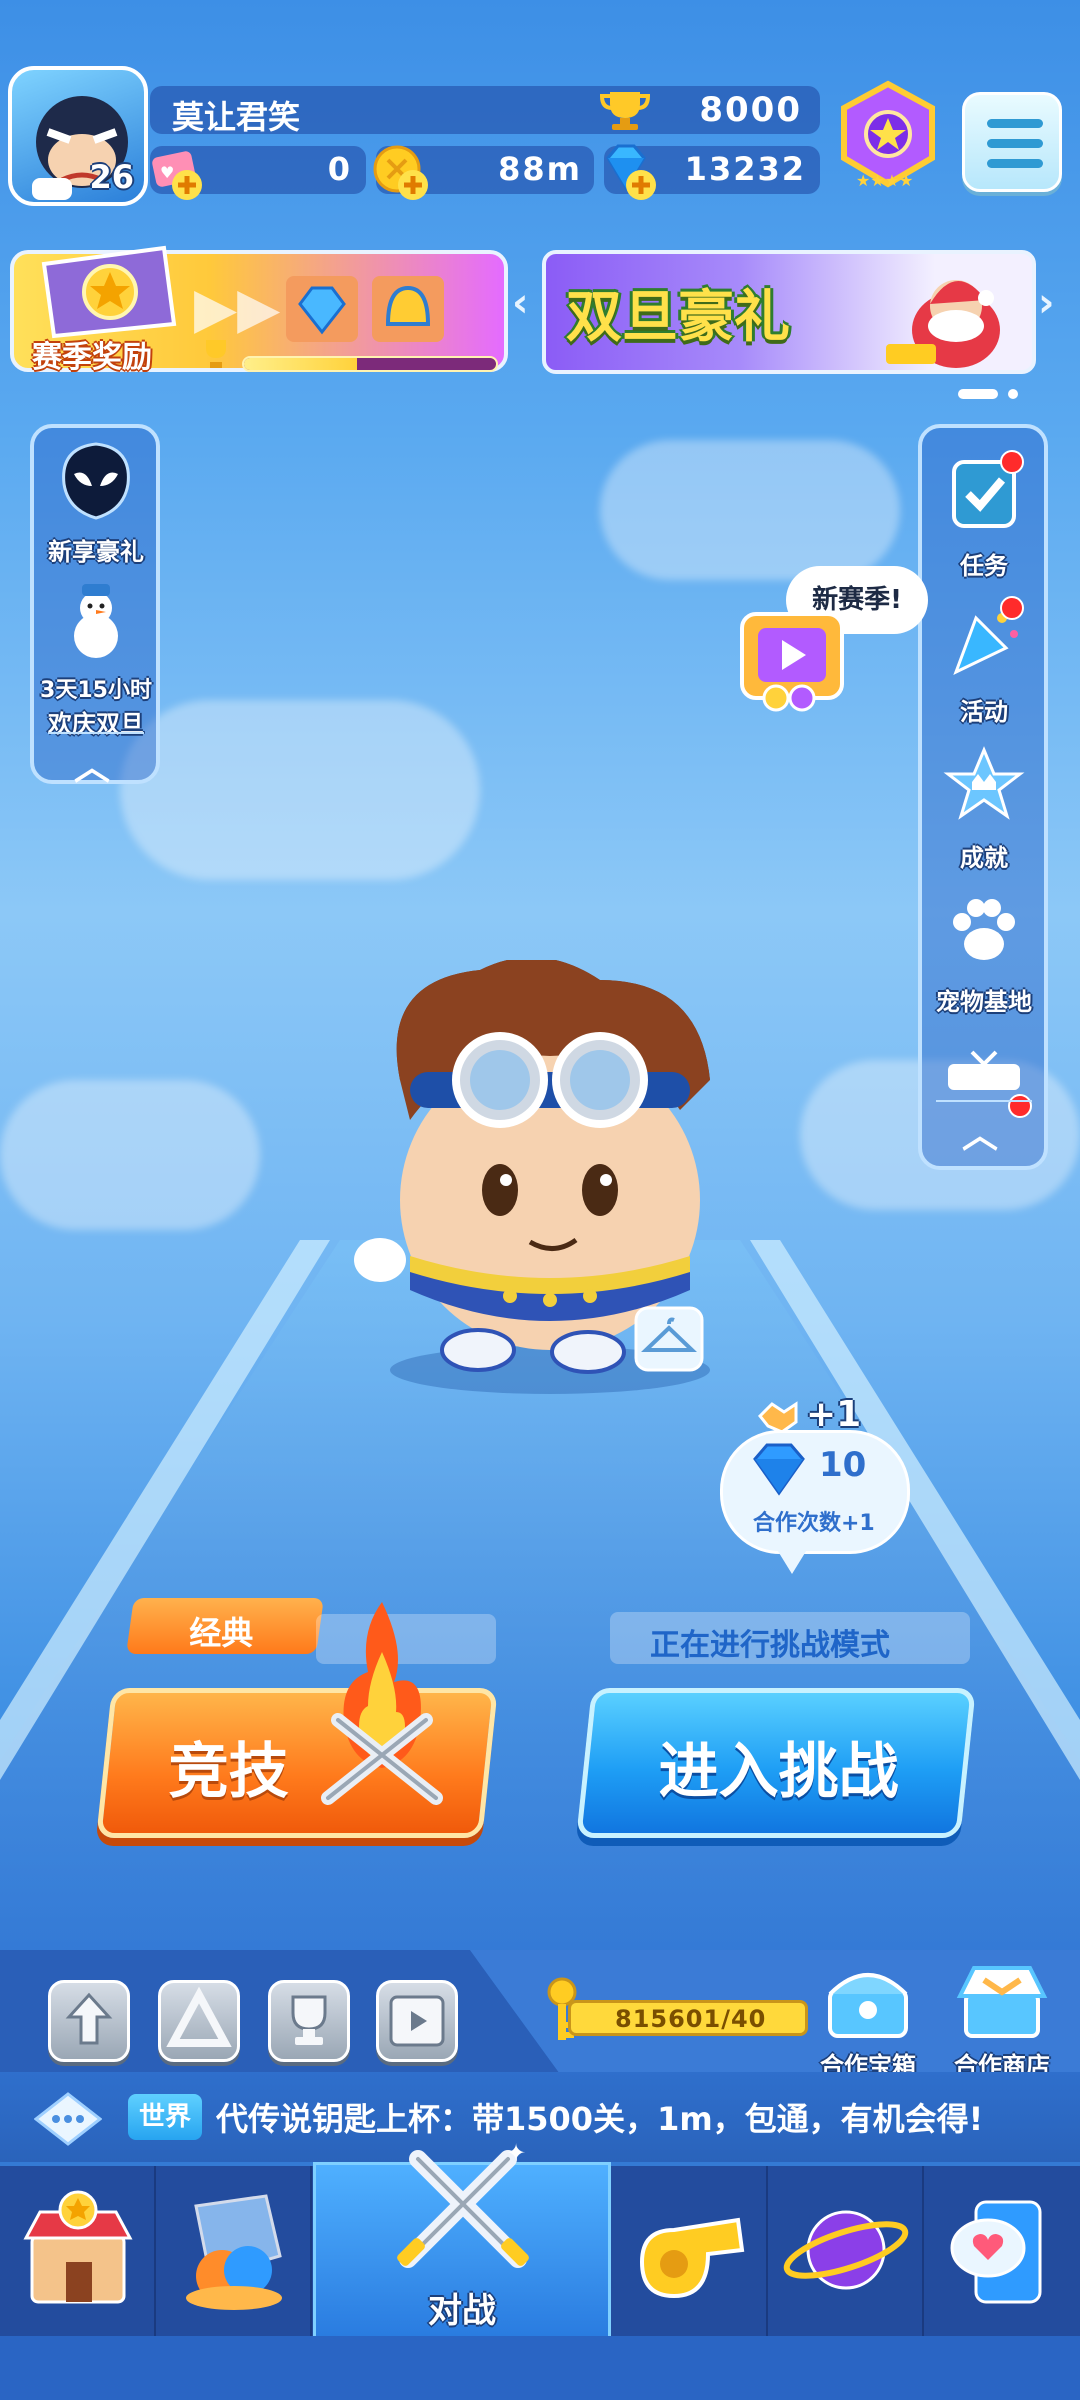  Describe the element at coordinates (792, 1561) in the screenshot. I see `bubble-tail` at that location.